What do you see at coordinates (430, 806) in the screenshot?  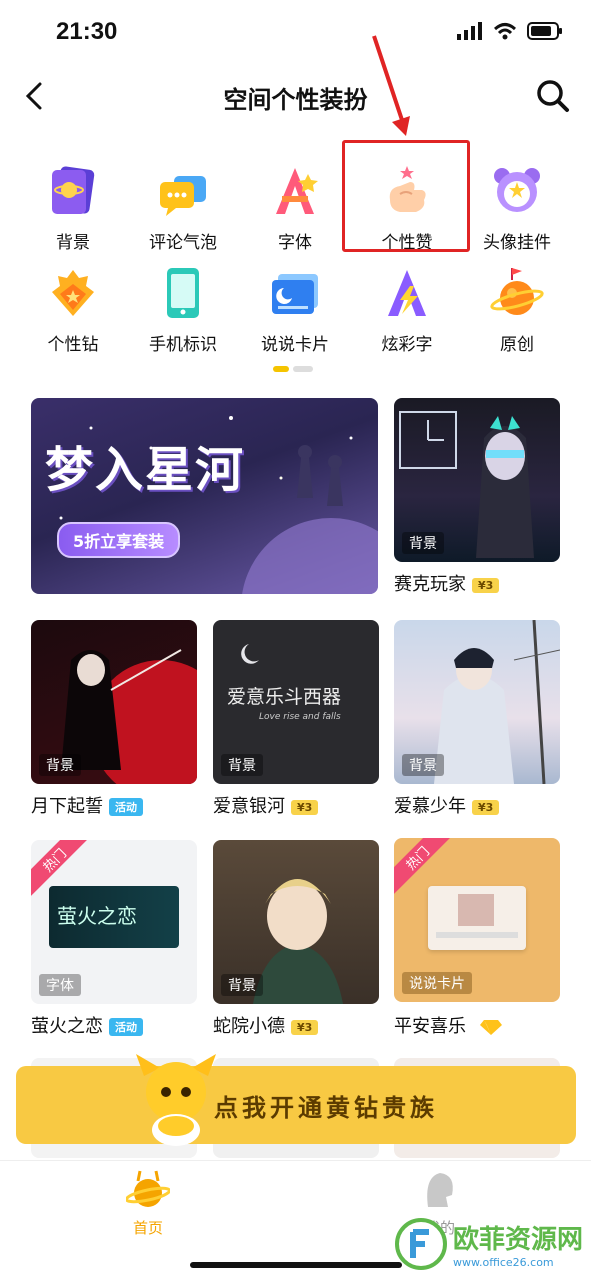 I see `item-name: 爱慕少年` at bounding box center [430, 806].